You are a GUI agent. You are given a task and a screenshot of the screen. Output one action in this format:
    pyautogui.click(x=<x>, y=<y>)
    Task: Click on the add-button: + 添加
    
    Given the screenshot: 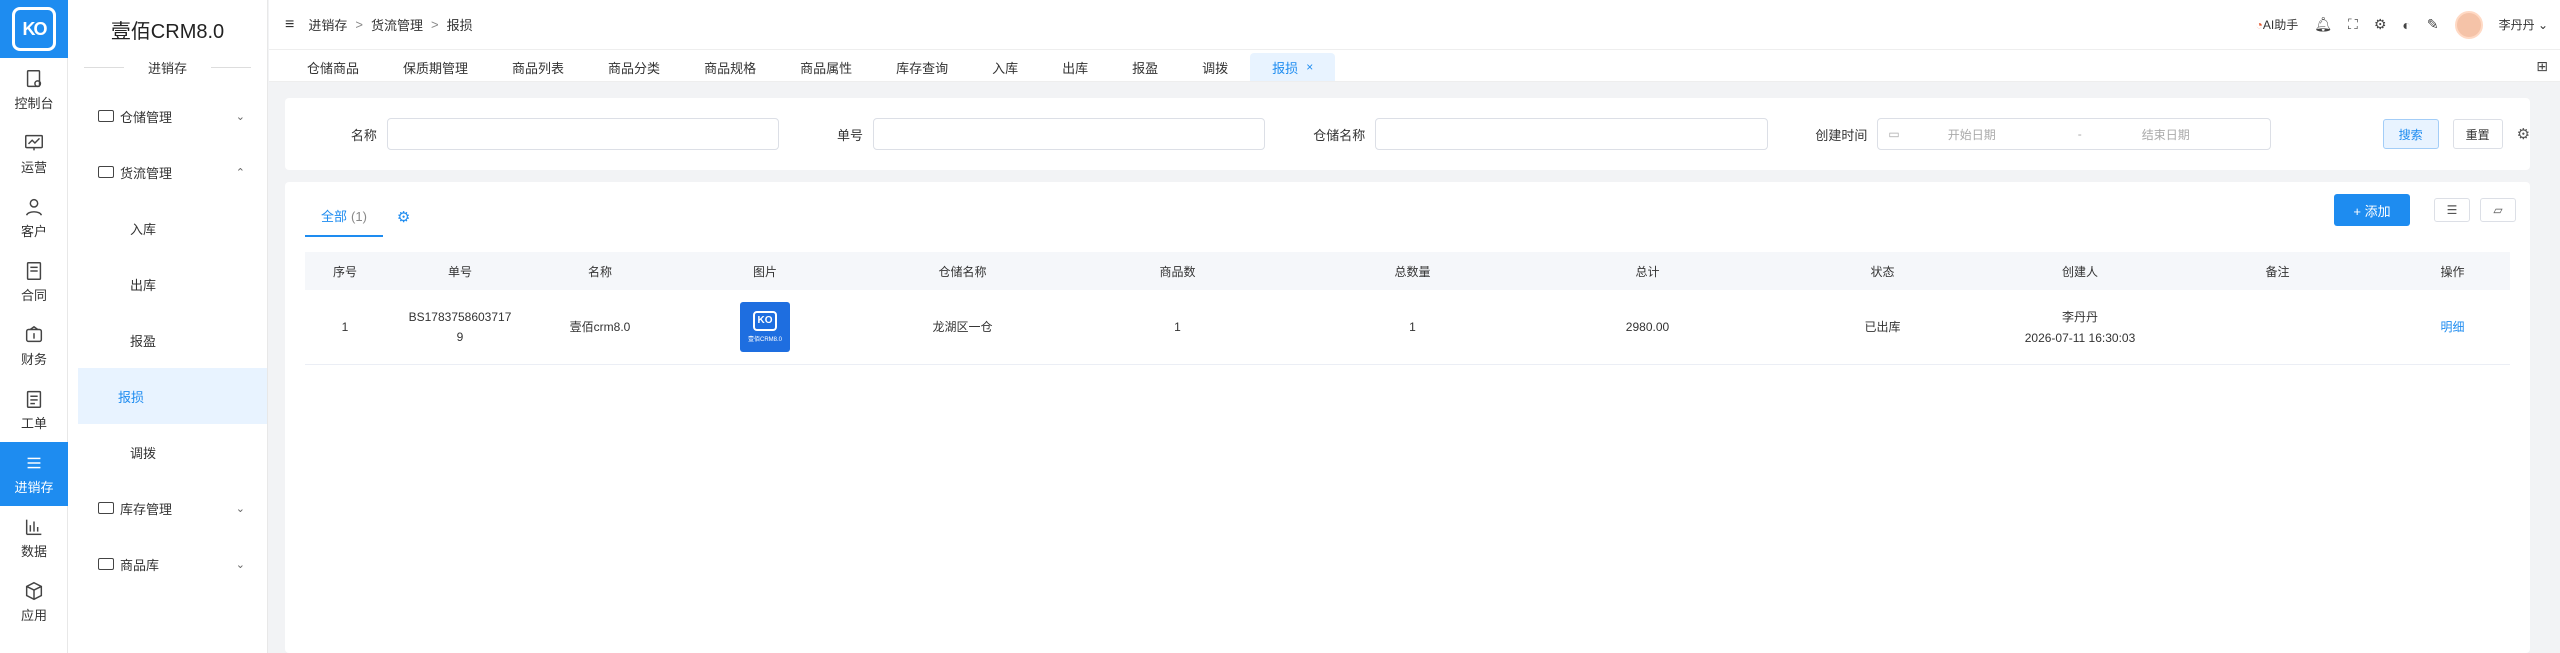 What is the action you would take?
    pyautogui.click(x=2372, y=210)
    